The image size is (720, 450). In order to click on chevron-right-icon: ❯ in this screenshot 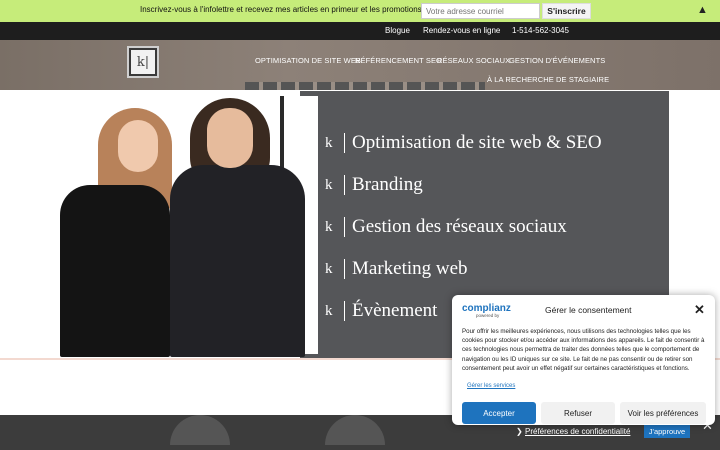, I will do `click(519, 431)`.